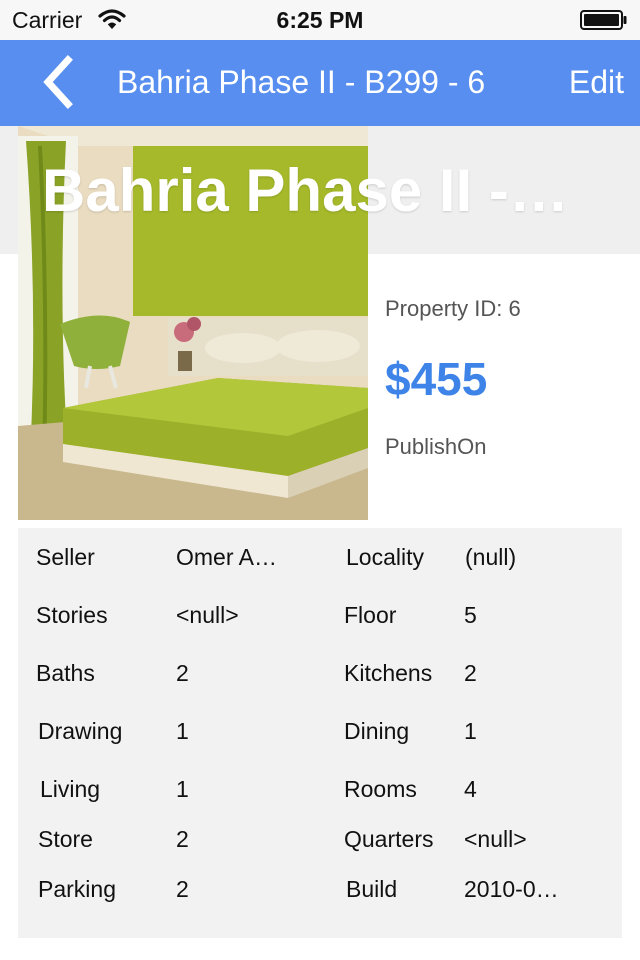 This screenshot has width=640, height=960. Describe the element at coordinates (436, 446) in the screenshot. I see `publish-on: PublishOn` at that location.